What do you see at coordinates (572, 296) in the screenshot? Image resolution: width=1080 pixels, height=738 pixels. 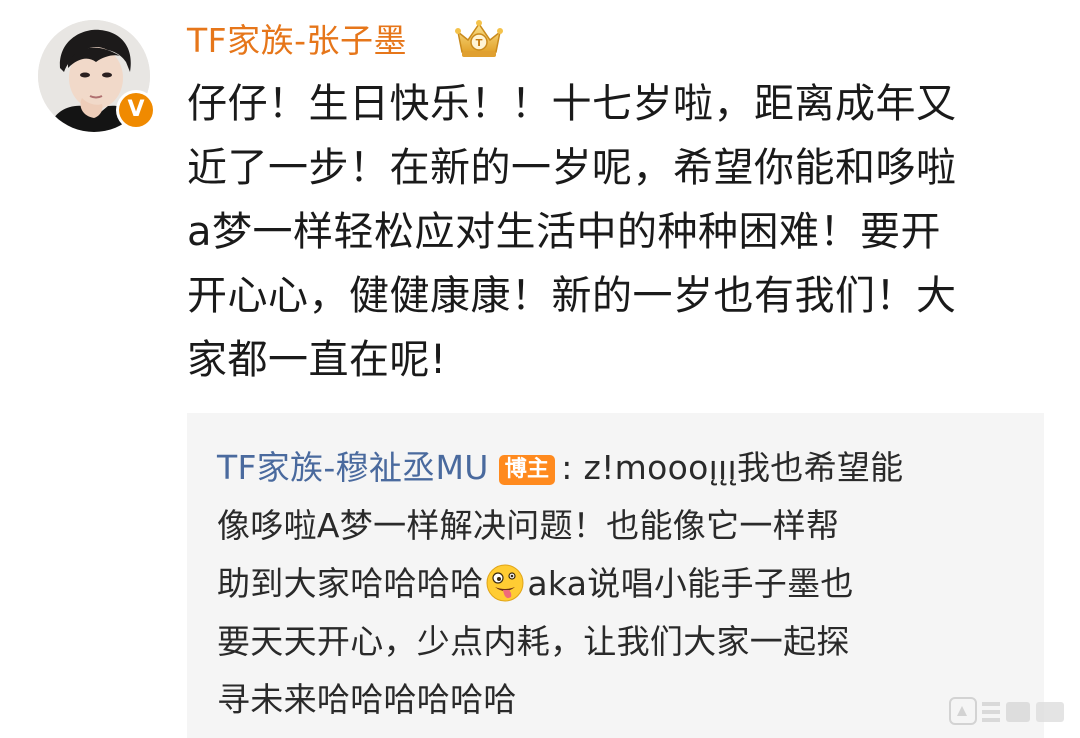 I see `post-text-line: 开心心，健健康康！新的一岁也有我们！大` at bounding box center [572, 296].